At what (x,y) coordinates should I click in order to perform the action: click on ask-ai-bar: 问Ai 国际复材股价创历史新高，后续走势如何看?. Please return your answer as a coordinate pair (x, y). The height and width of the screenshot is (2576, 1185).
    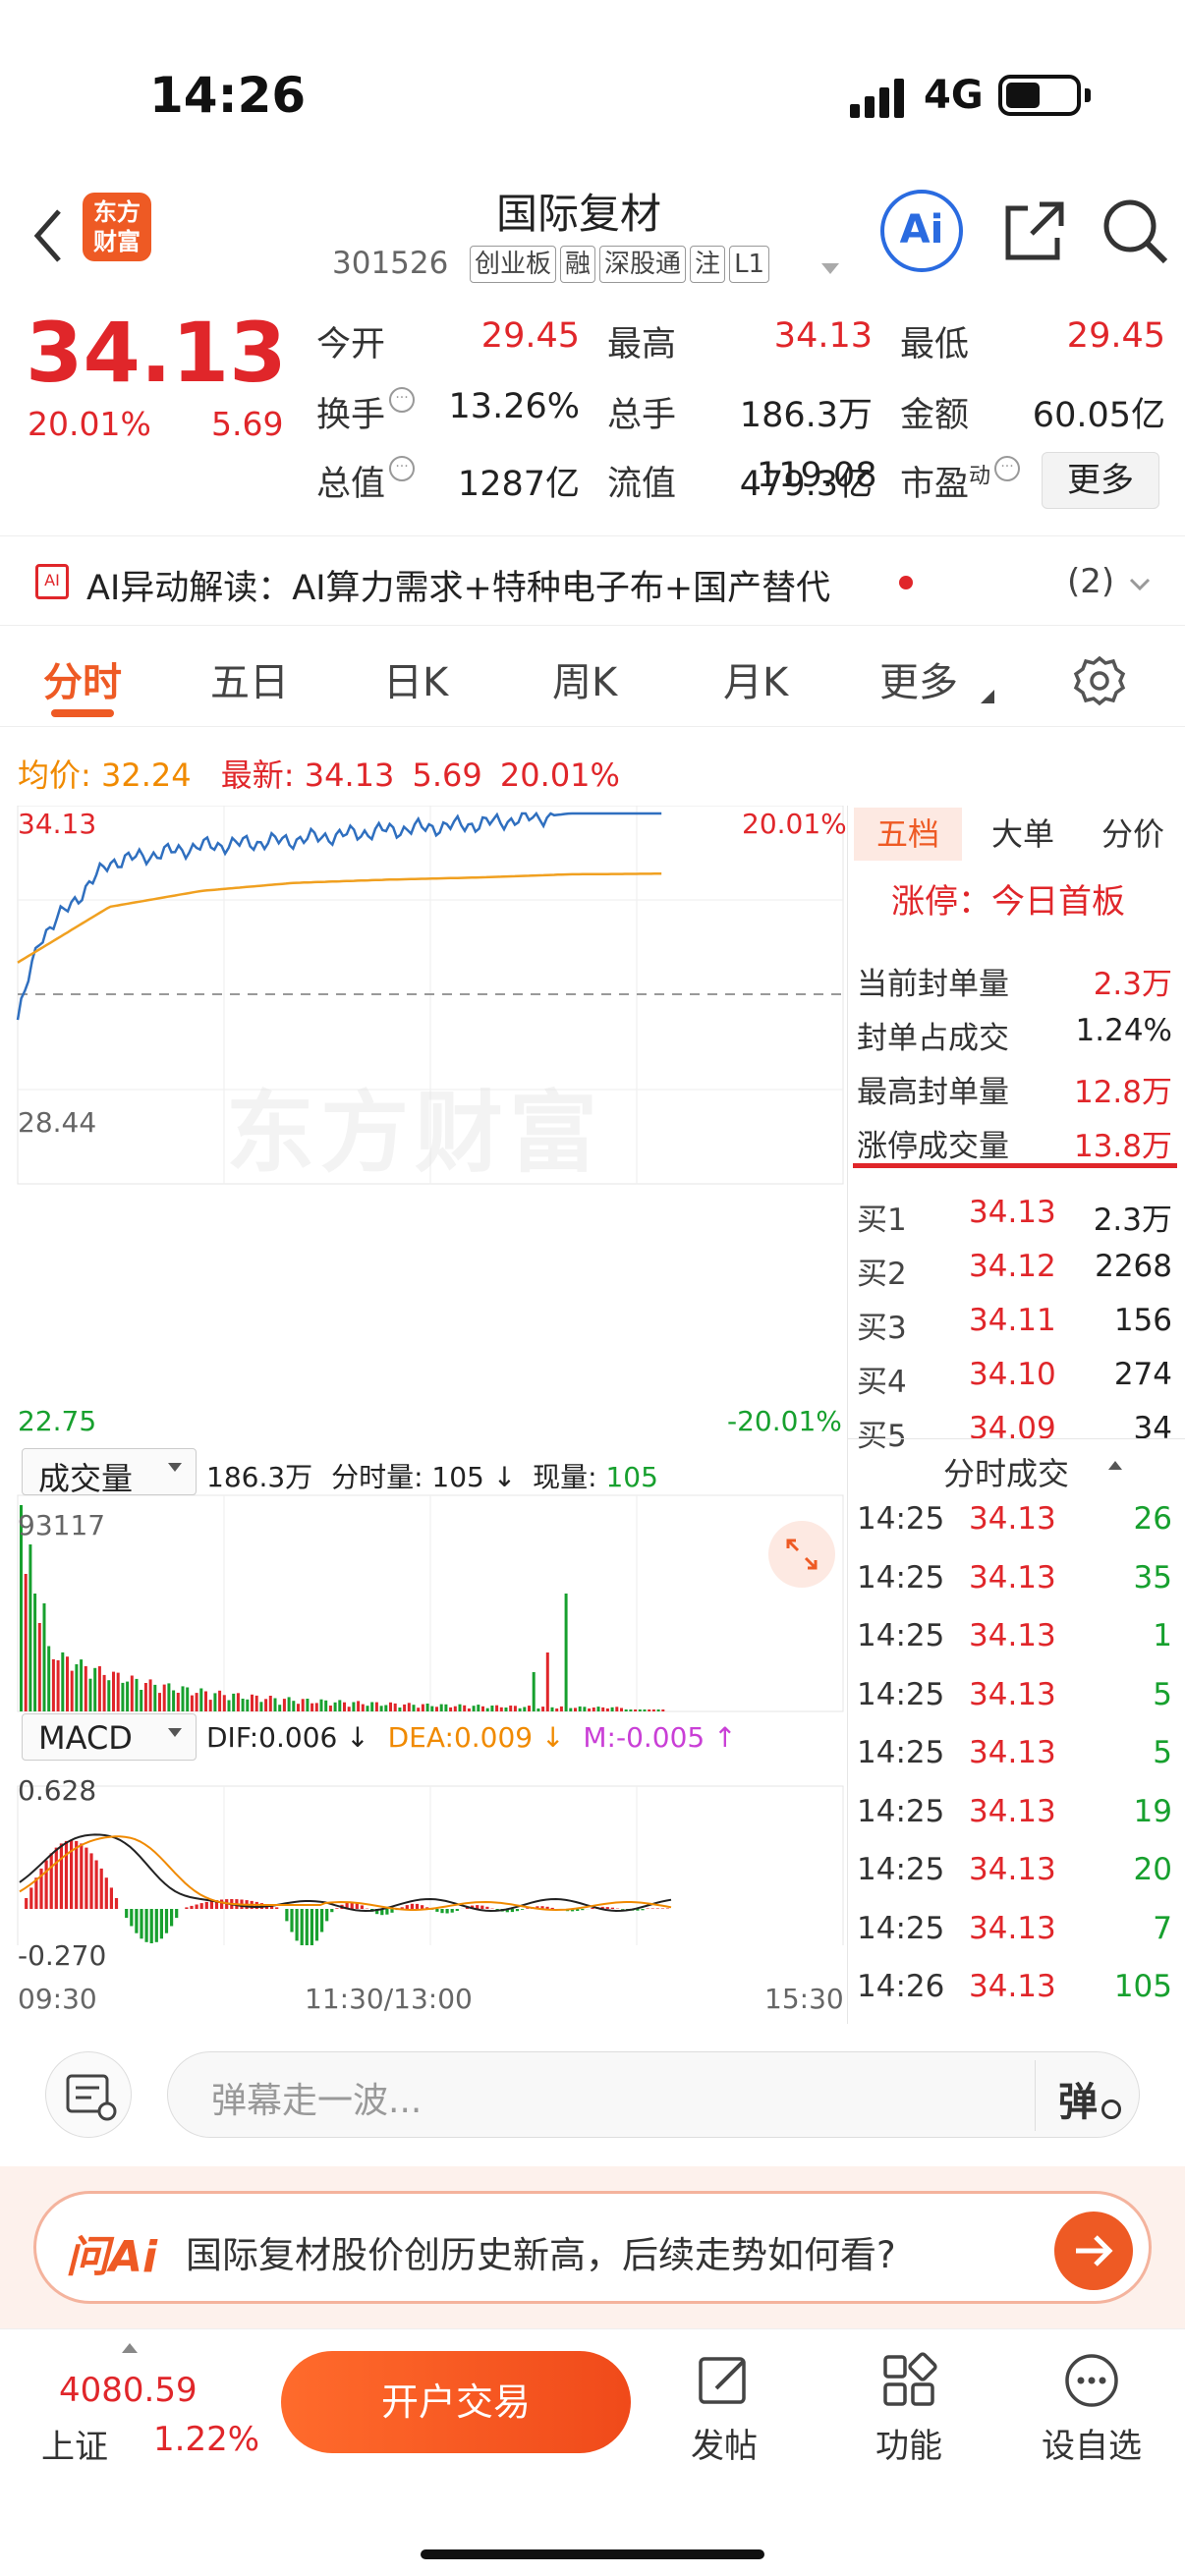
    Looking at the image, I should click on (592, 2247).